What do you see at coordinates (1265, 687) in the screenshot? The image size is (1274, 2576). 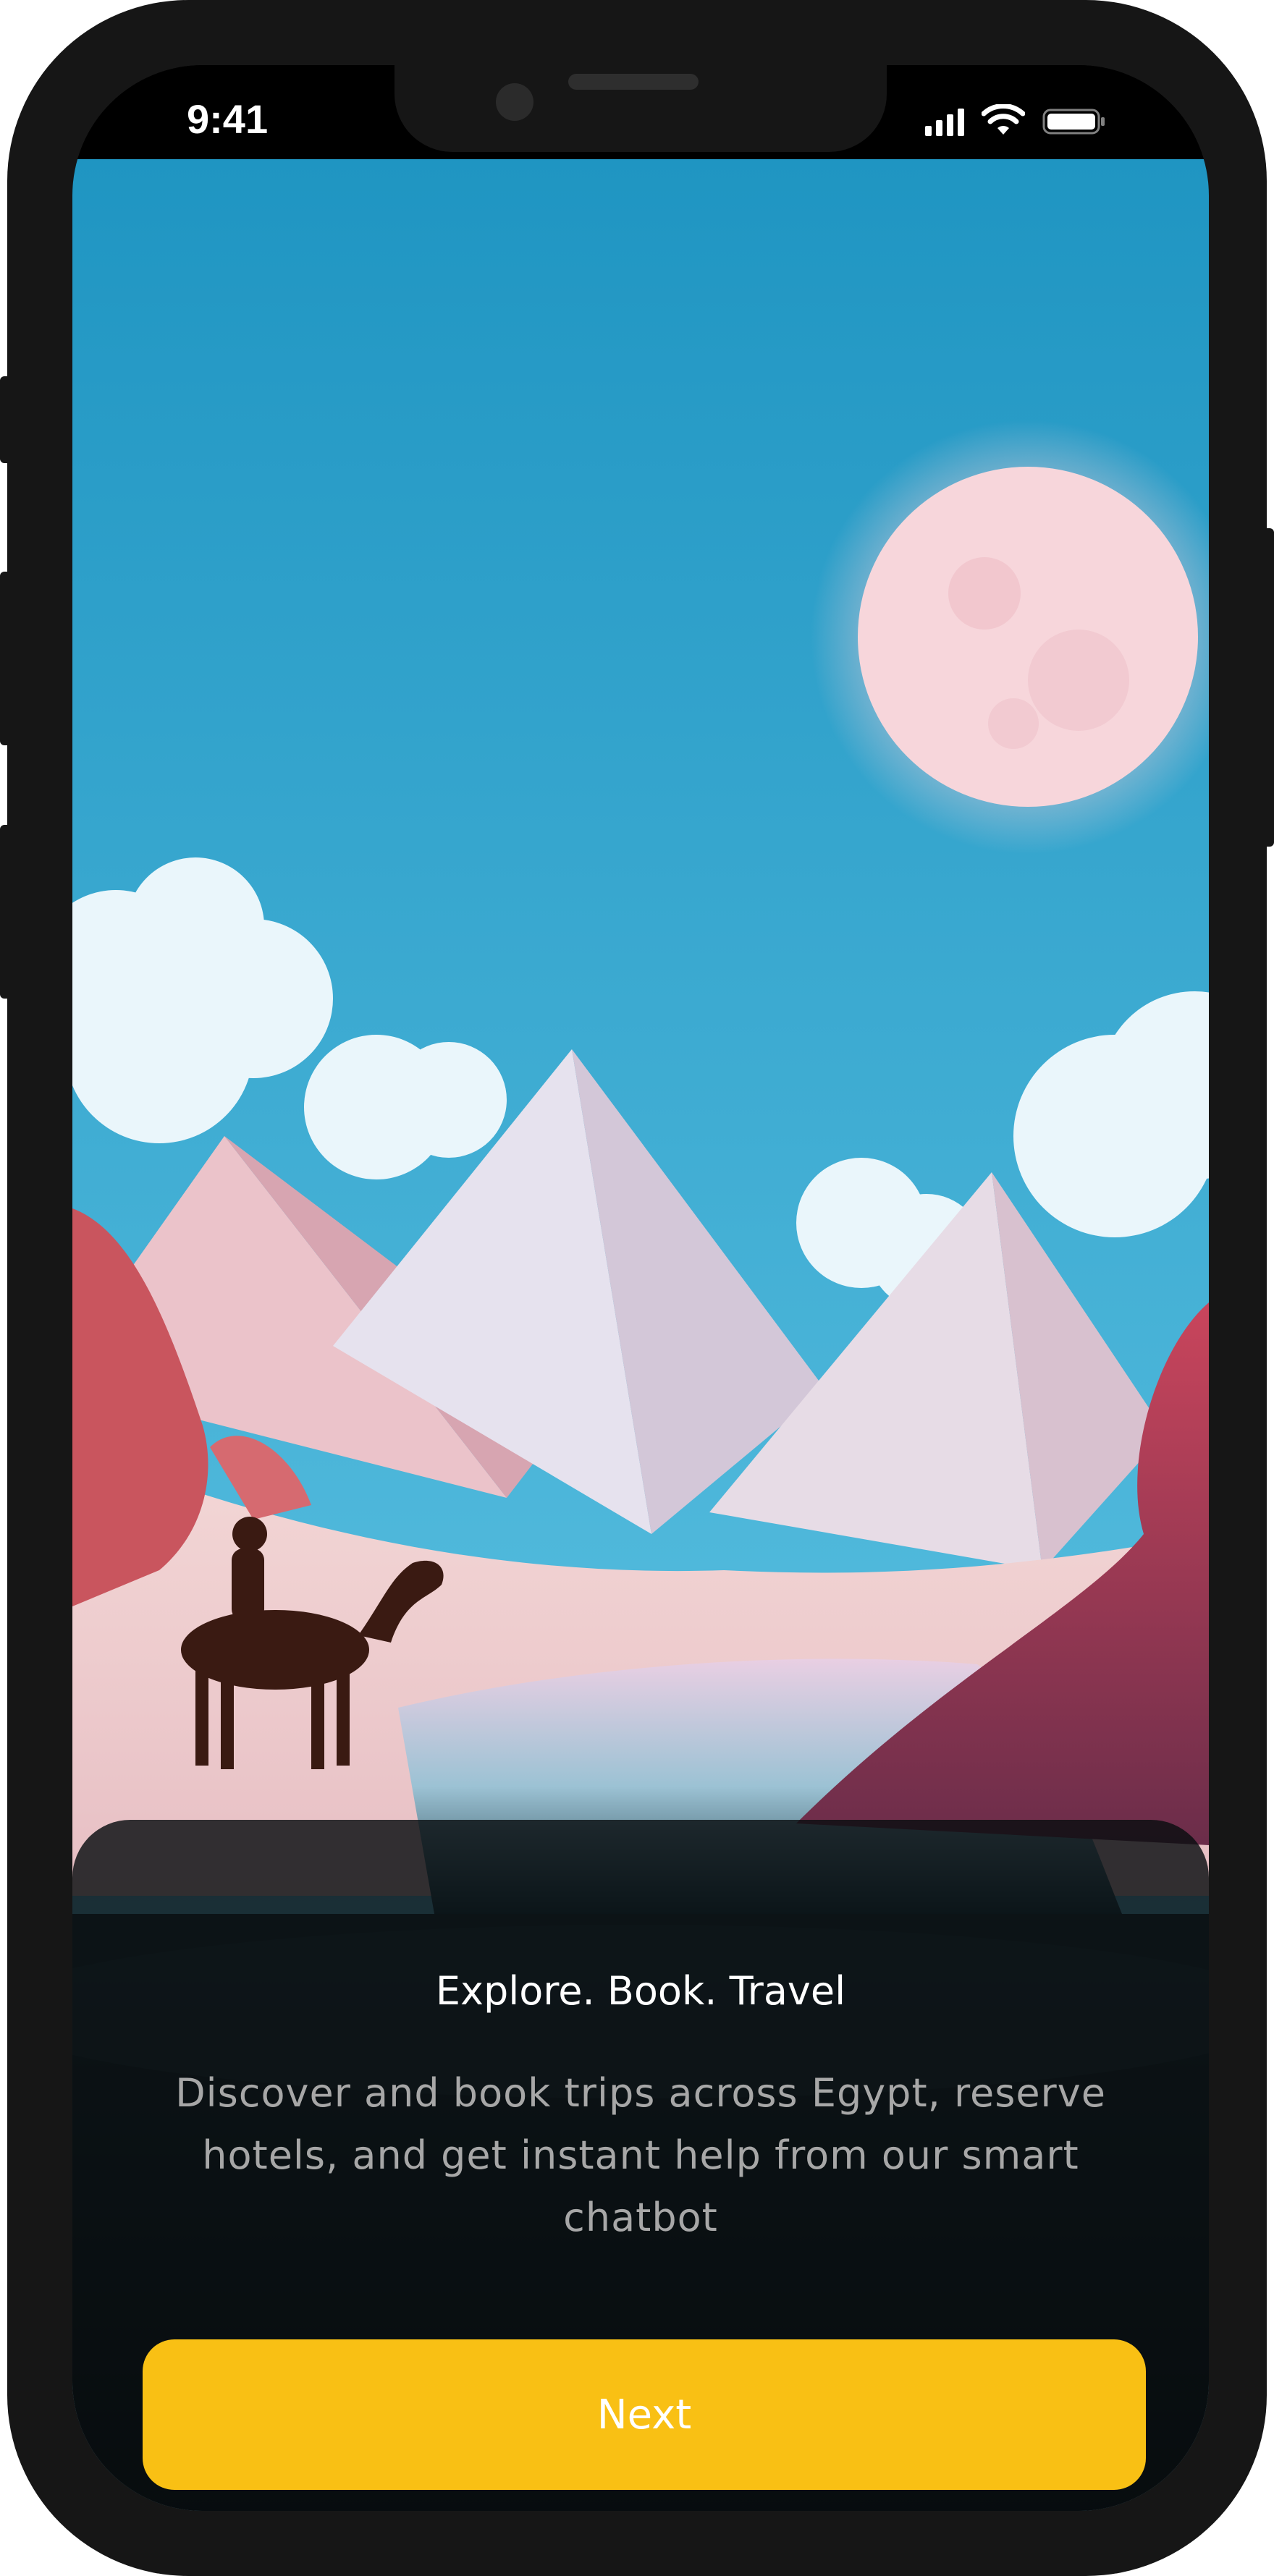 I see `power-button` at bounding box center [1265, 687].